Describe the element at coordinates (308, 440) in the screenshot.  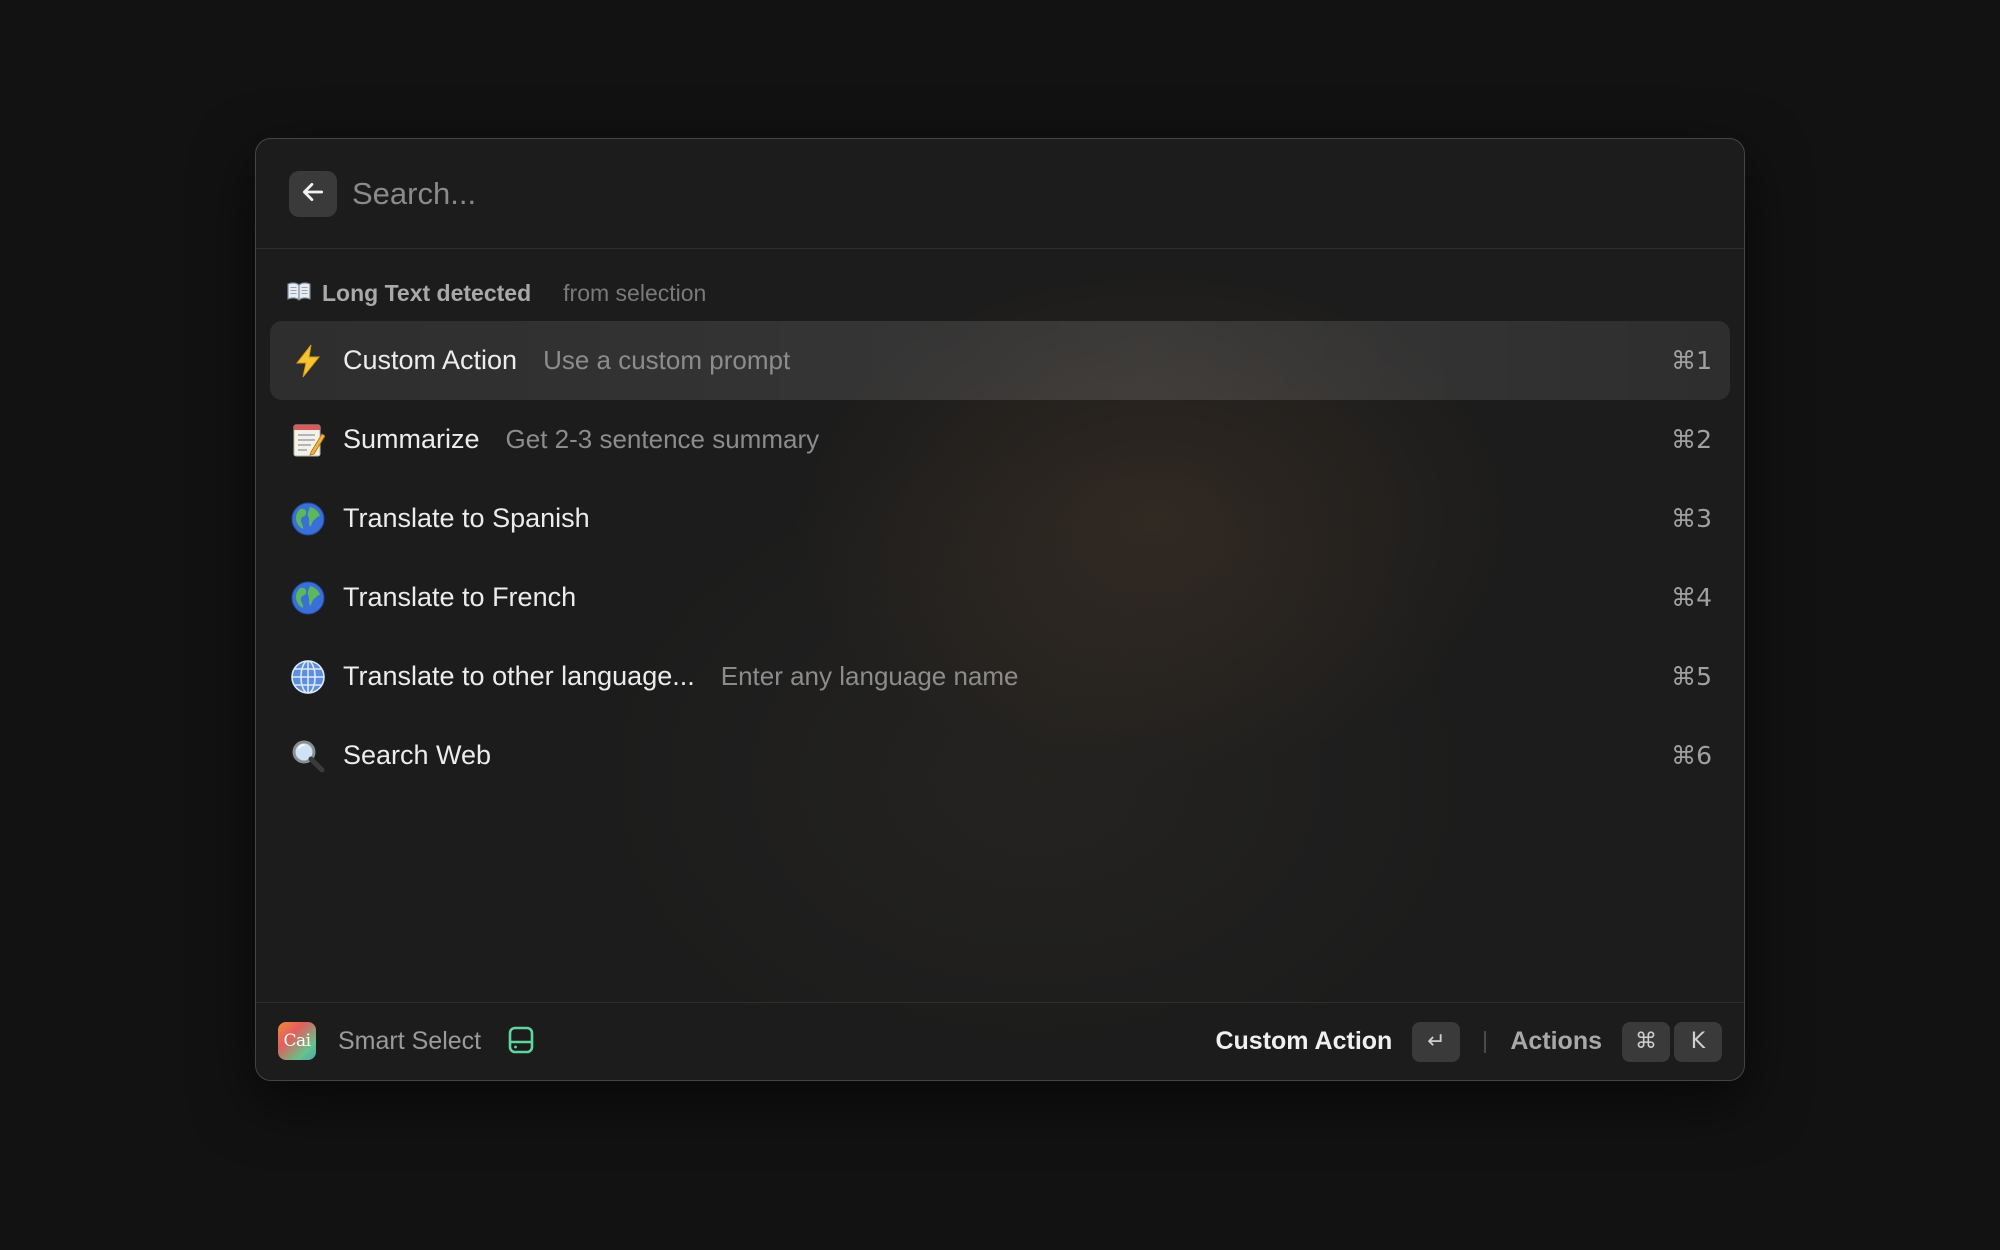
I see `memo-icon` at that location.